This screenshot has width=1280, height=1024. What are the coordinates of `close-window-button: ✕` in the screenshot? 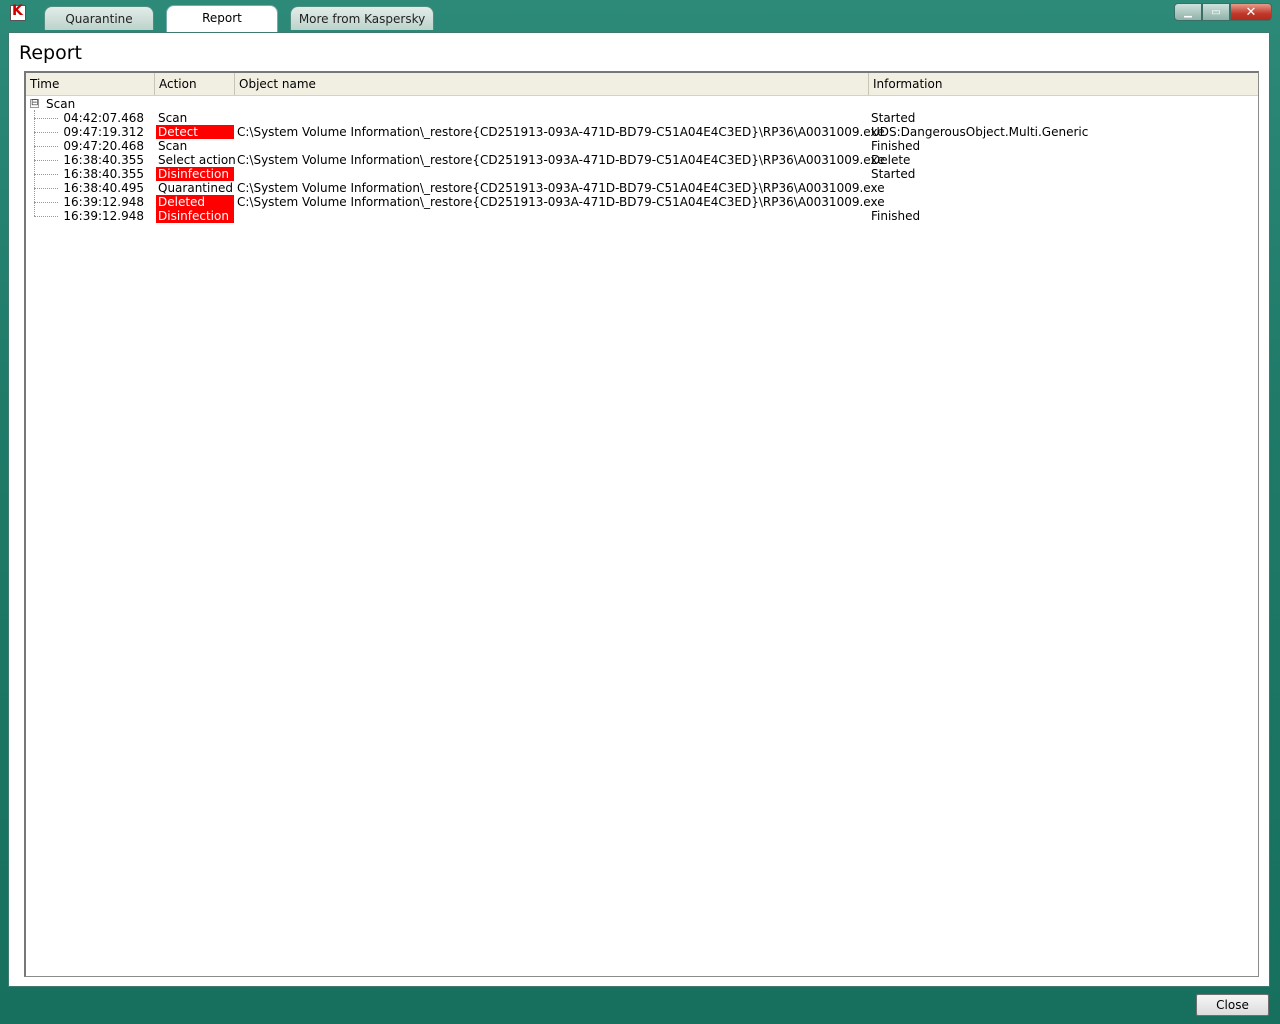 It's located at (1251, 12).